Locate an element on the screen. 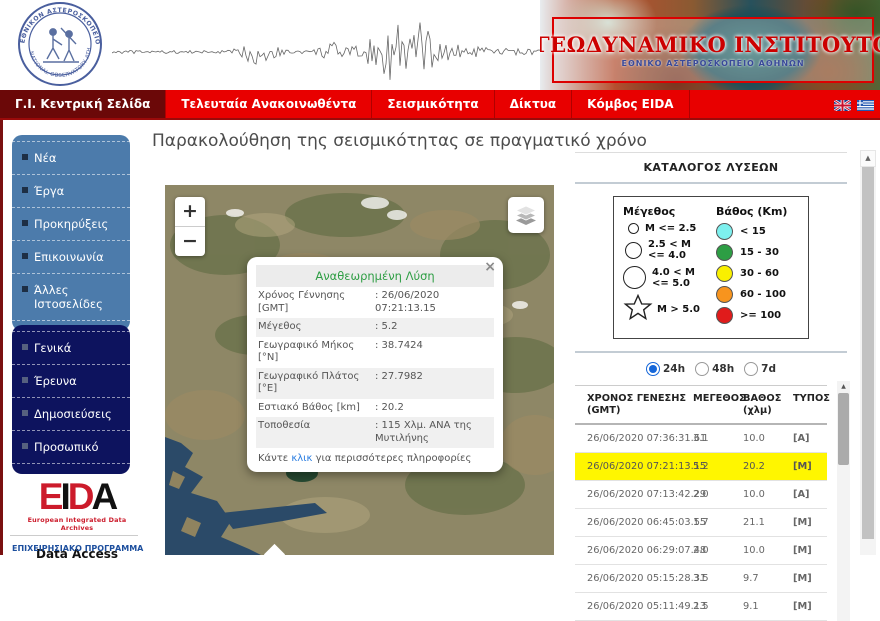 The image size is (880, 621). nav-announcements: Τελευταία Ανακοινωθέντα is located at coordinates (269, 104).